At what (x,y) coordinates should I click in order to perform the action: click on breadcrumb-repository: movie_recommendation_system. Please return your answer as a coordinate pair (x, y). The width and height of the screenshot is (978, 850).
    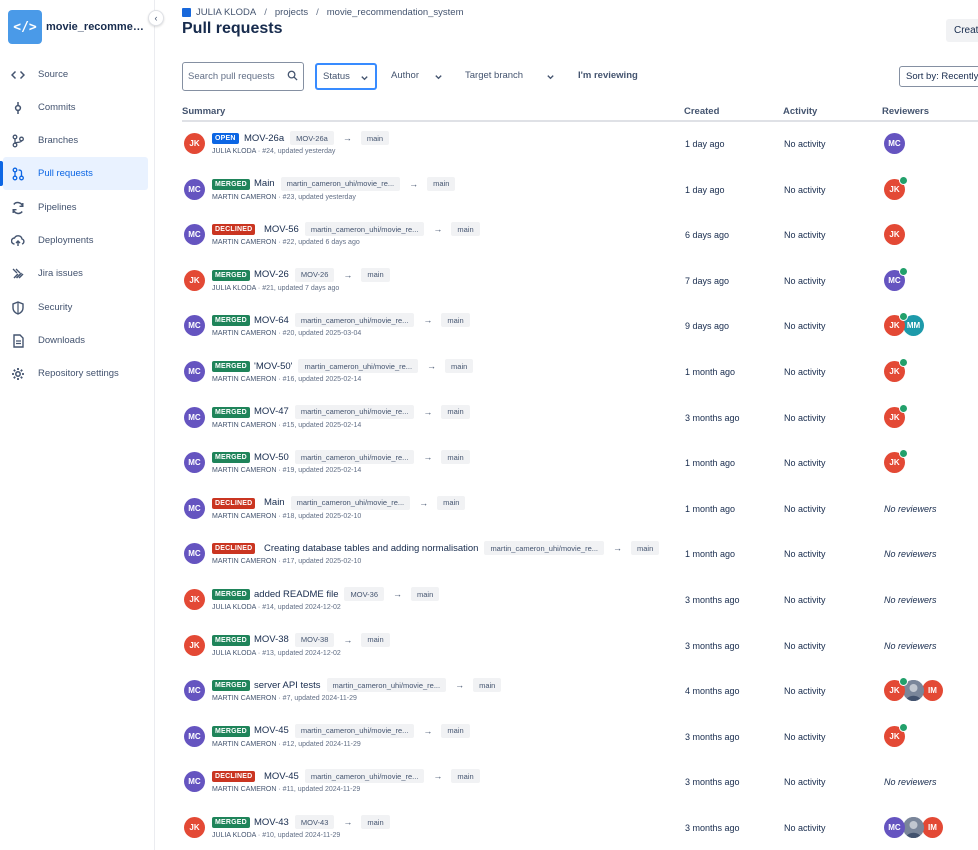
    Looking at the image, I should click on (395, 12).